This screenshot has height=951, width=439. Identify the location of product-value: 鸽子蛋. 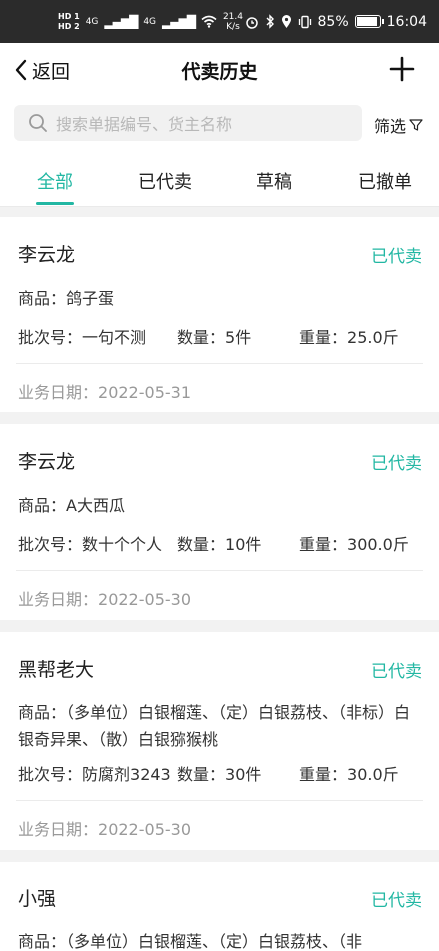
(90, 298).